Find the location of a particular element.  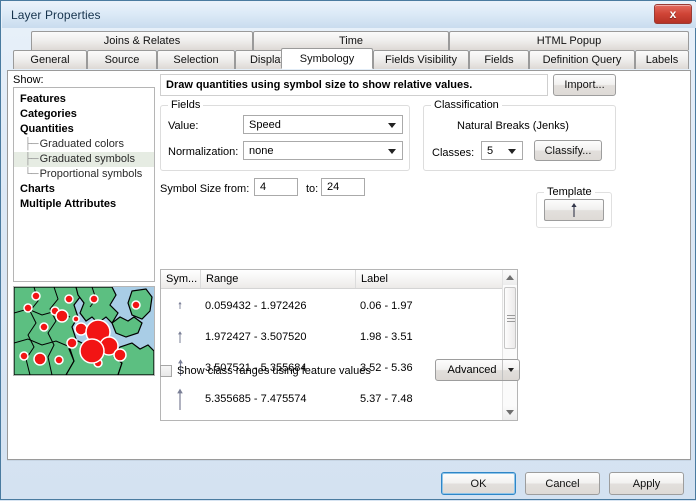

column-header-label: Label is located at coordinates (430, 279).